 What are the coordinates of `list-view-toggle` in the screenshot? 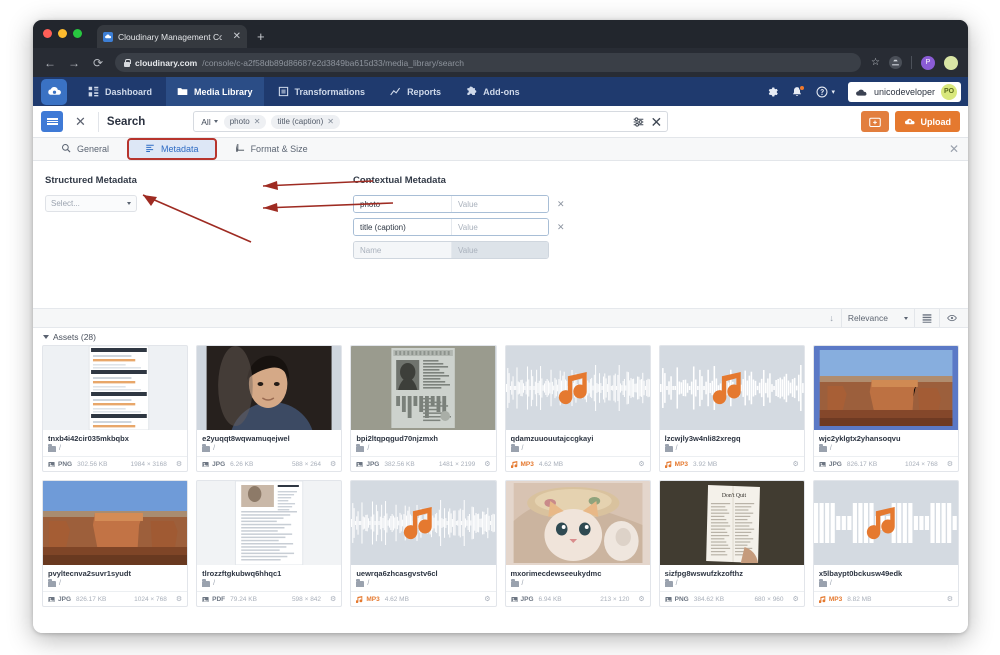 It's located at (927, 318).